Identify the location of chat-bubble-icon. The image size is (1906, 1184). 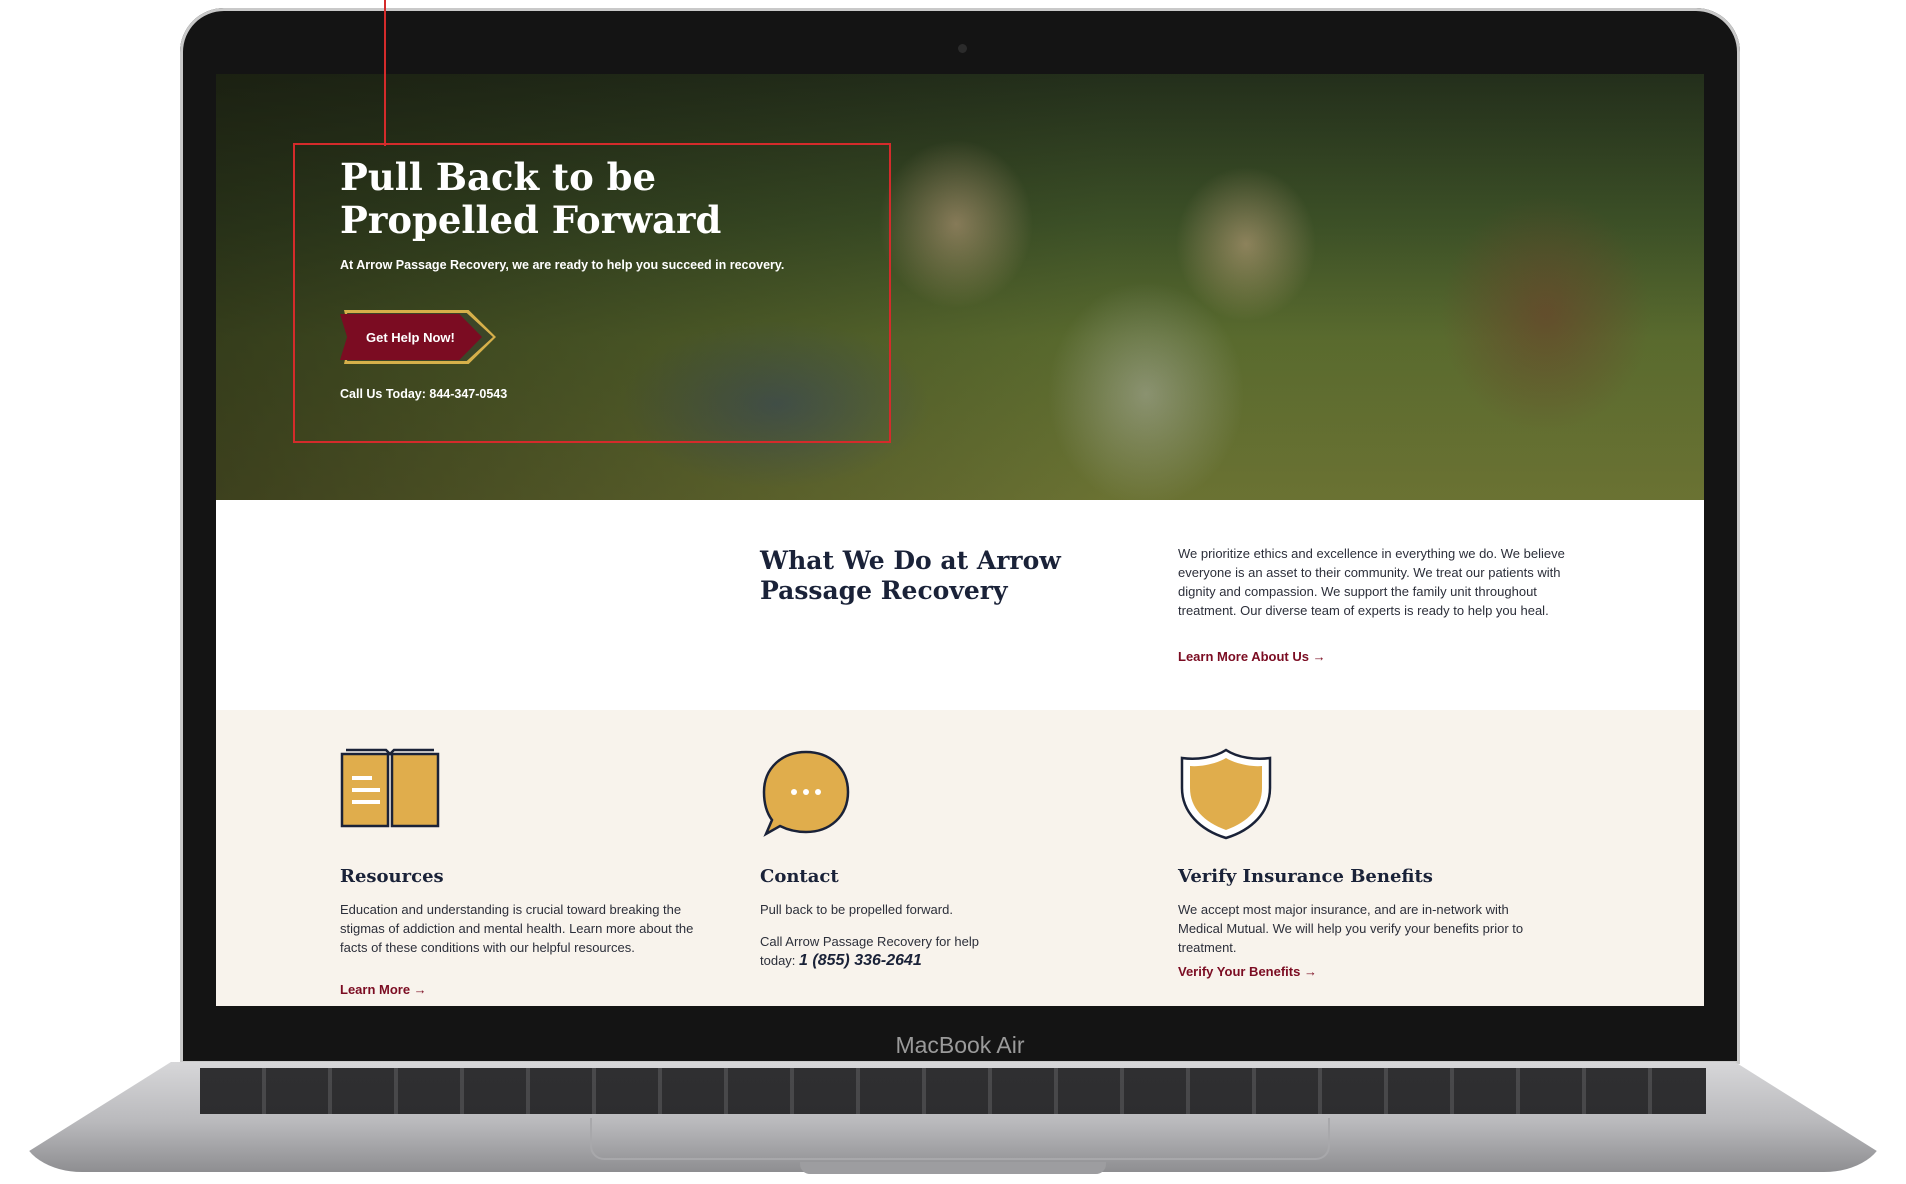
(806, 793).